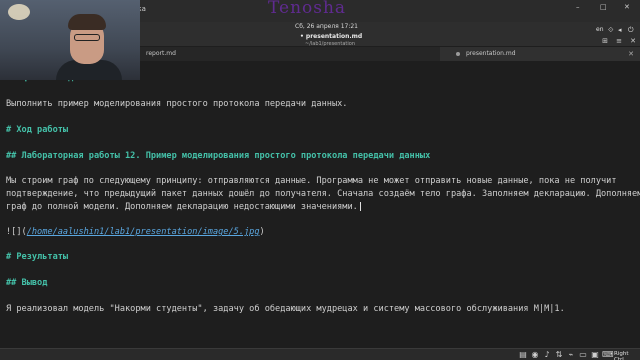  Describe the element at coordinates (491, 53) in the screenshot. I see `tab-label: presentation.md` at that location.